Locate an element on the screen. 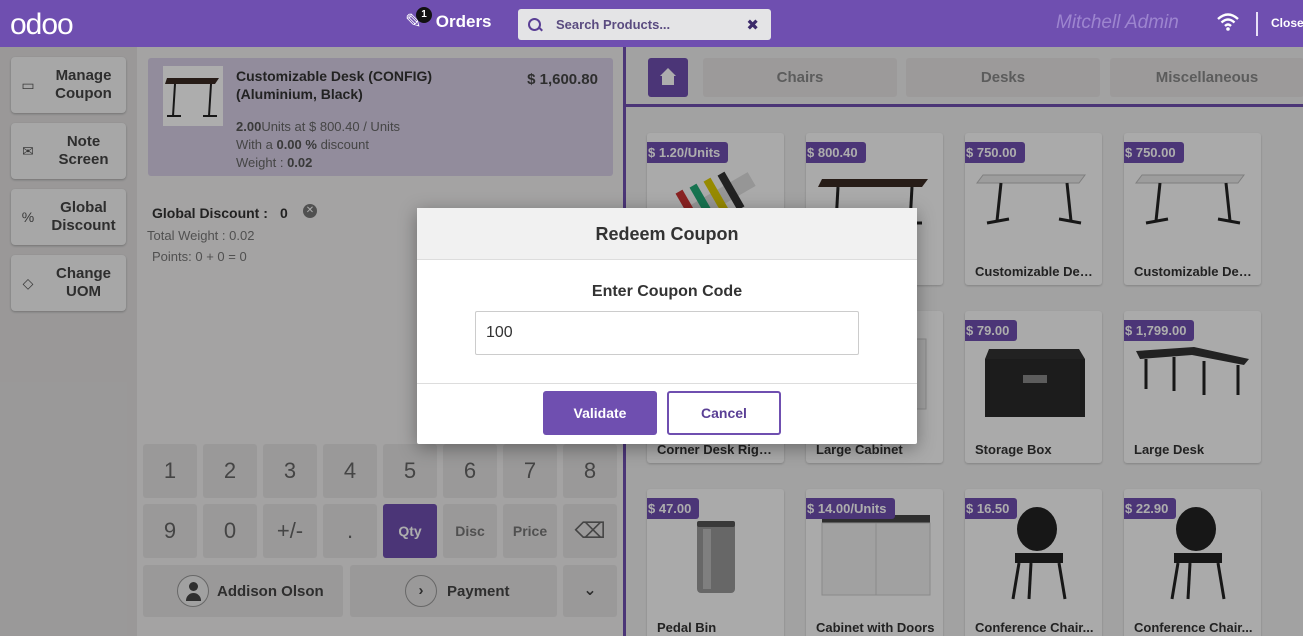  wifi-icon is located at coordinates (1228, 22).